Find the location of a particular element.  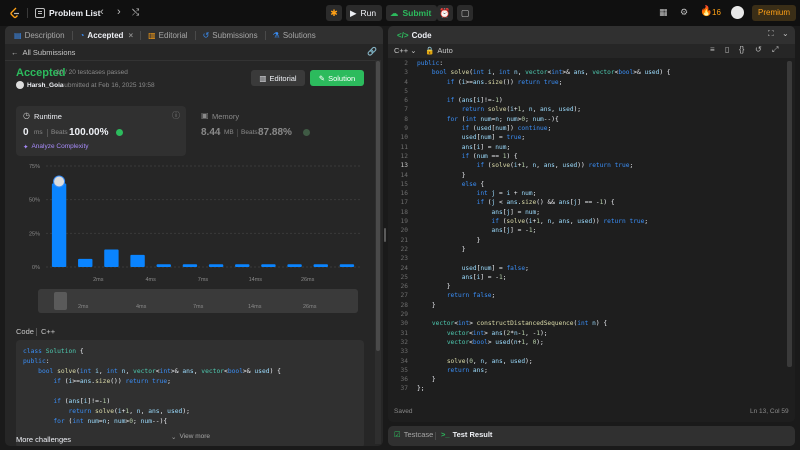

run-button: ▶ Run is located at coordinates (364, 13).